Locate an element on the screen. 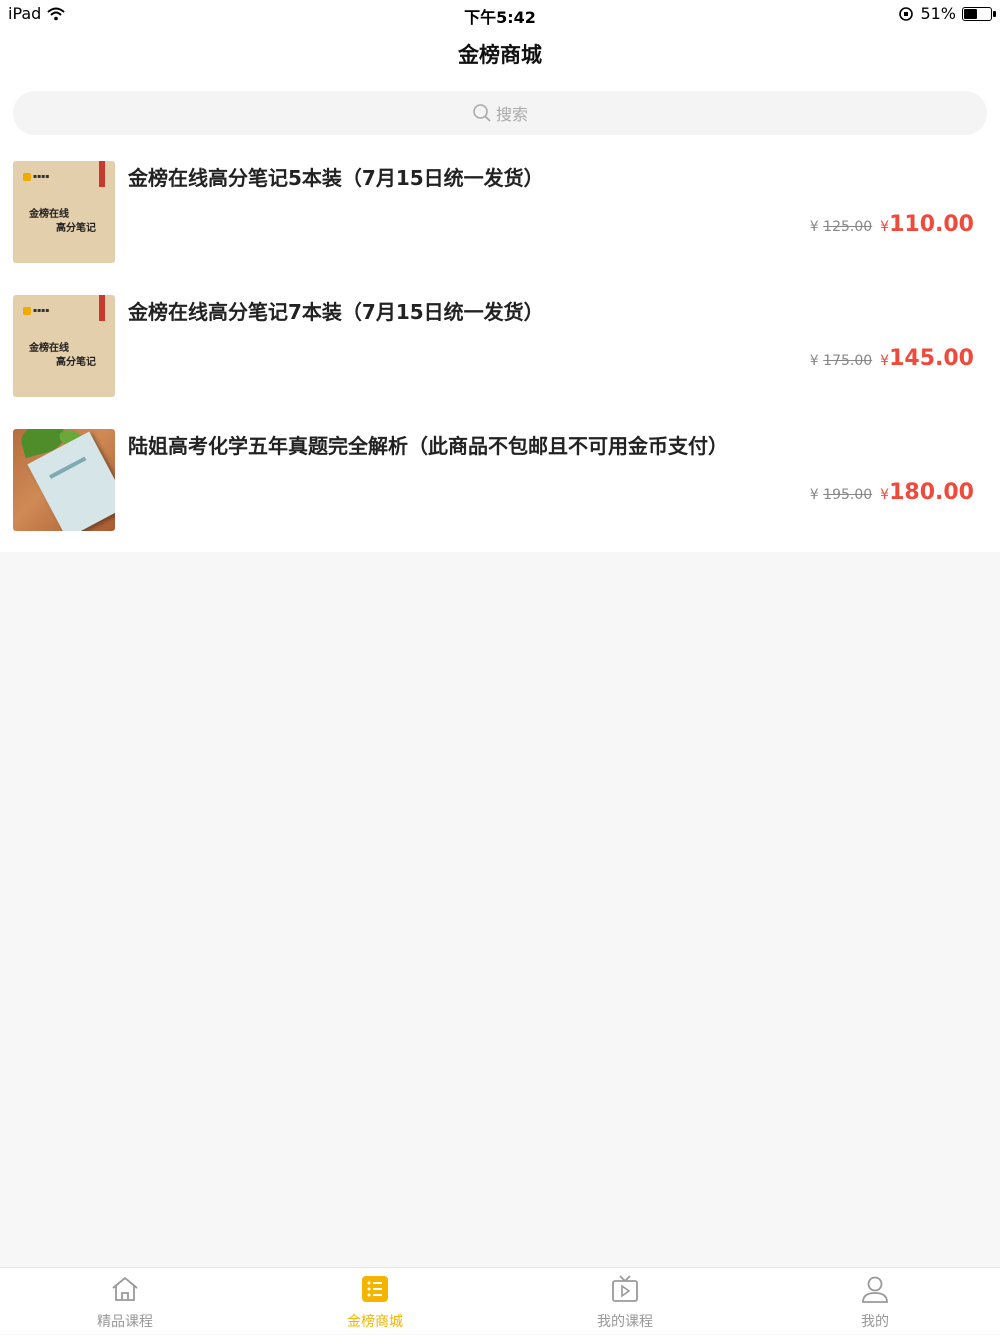  tab-label: 金榜商城 is located at coordinates (375, 1322).